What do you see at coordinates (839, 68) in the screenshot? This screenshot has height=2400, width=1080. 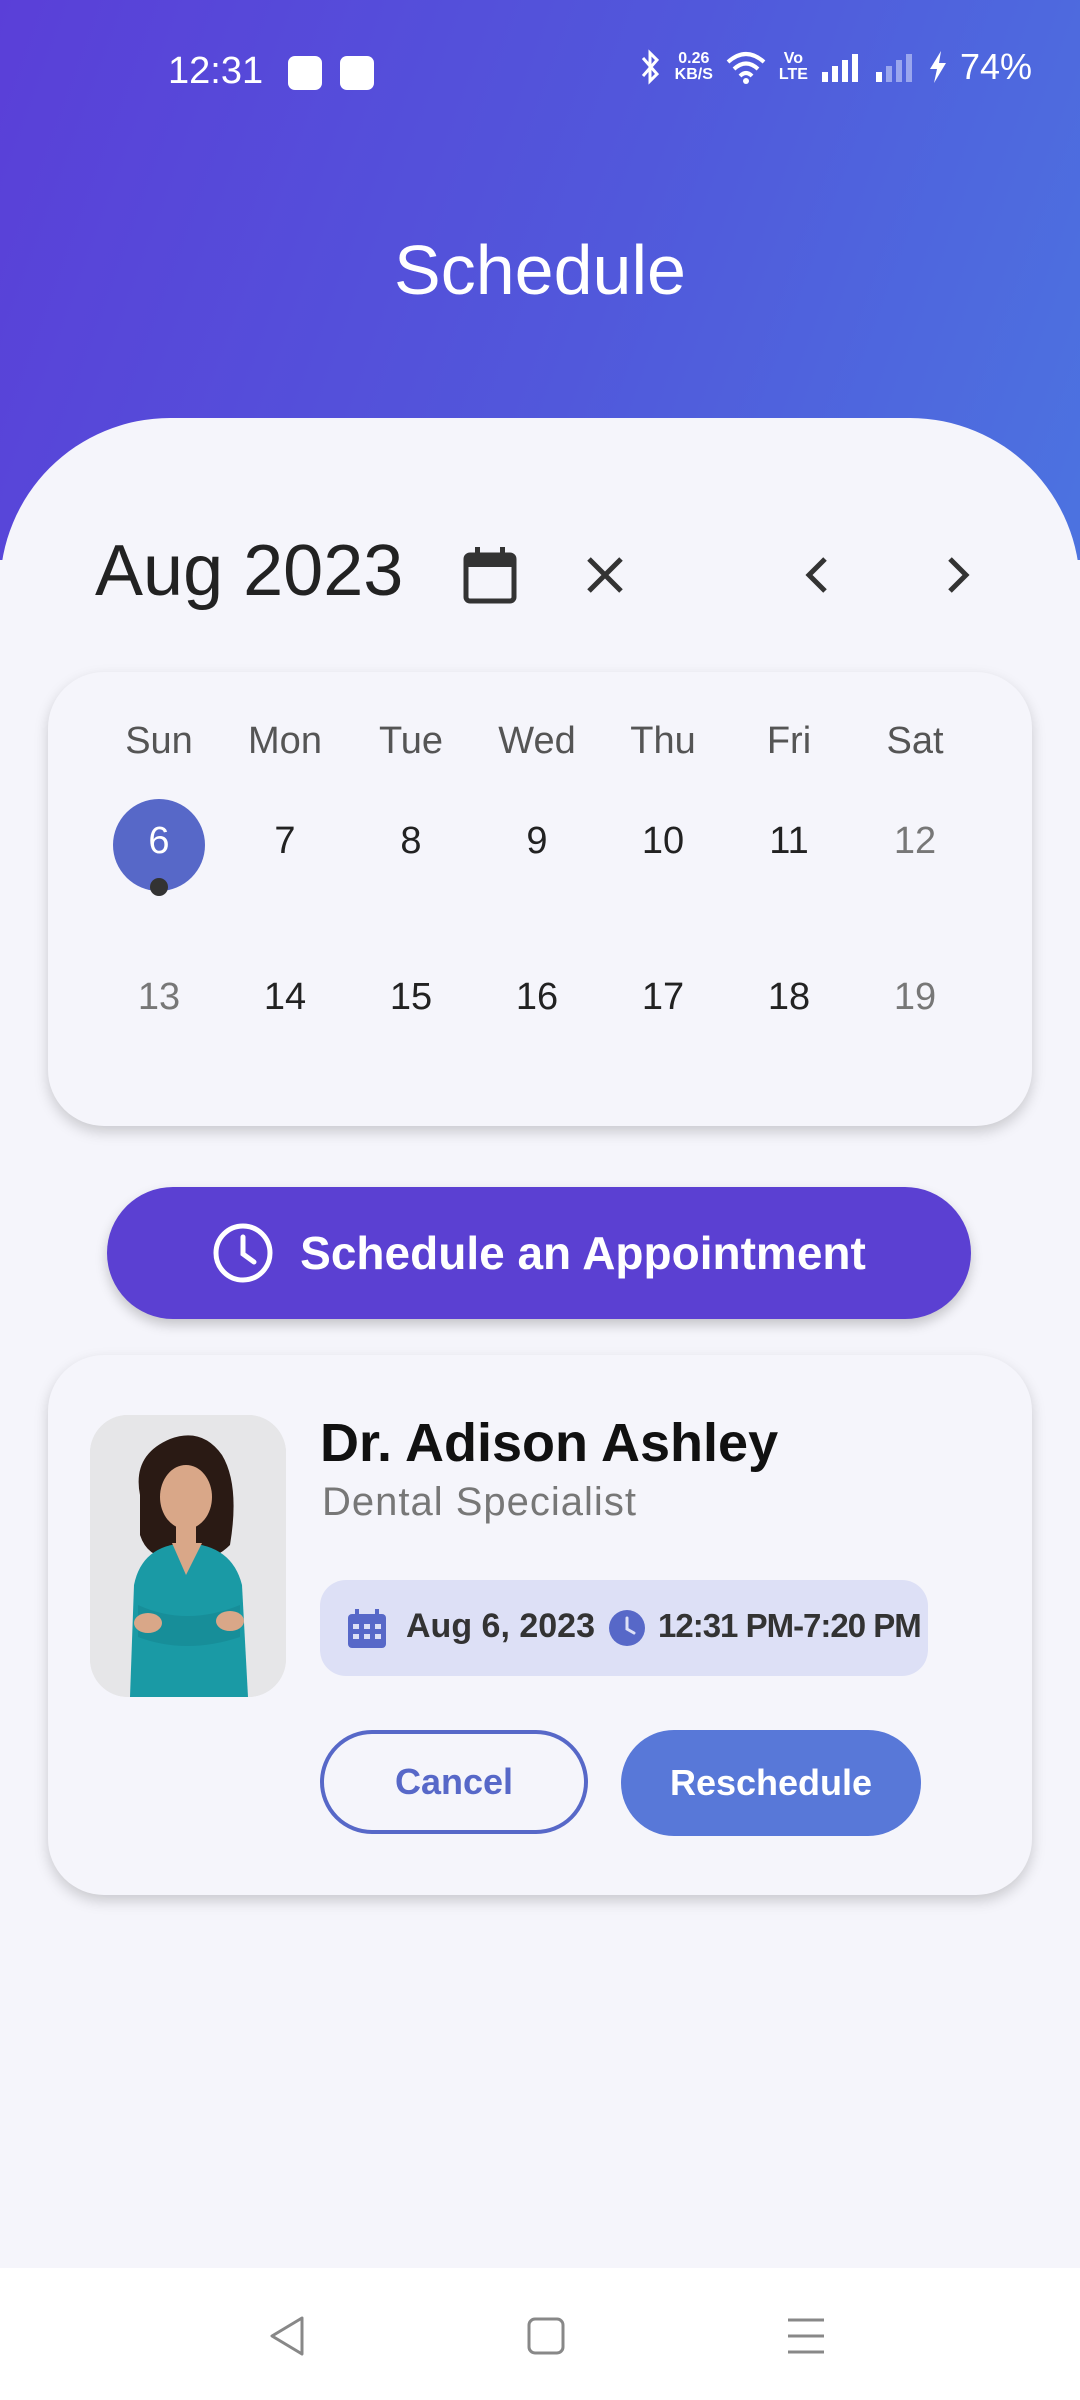 I see `signal-icon` at bounding box center [839, 68].